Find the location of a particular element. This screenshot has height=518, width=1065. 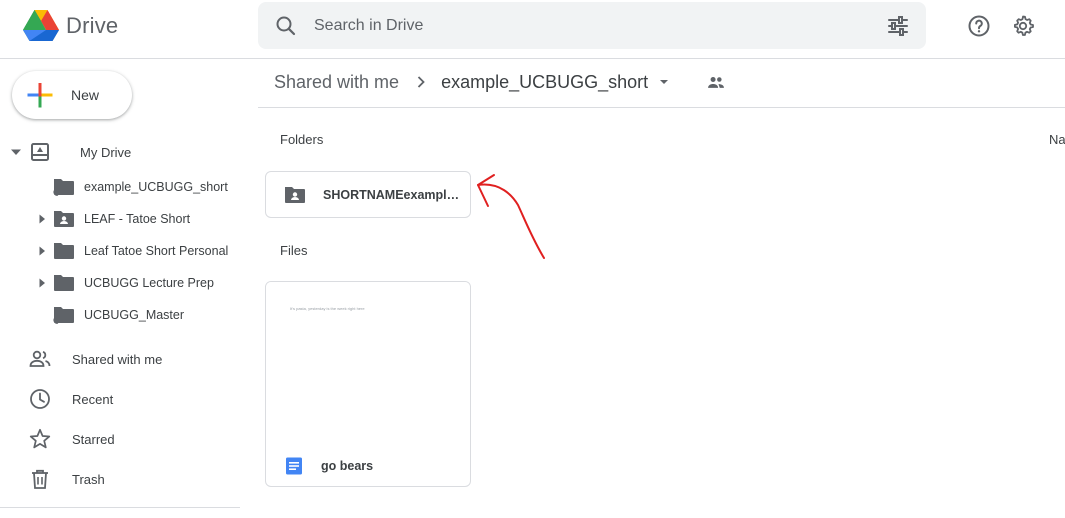

sidebar-item-my-drive: My Drive is located at coordinates (125, 152).